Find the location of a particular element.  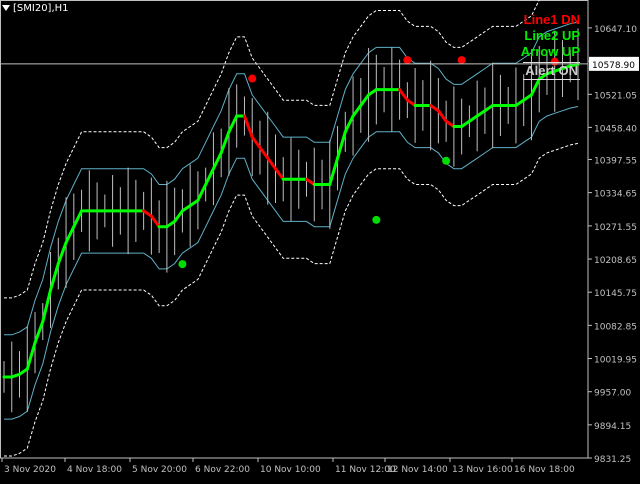

y-tick-label: 9831.25 is located at coordinates (612, 460).